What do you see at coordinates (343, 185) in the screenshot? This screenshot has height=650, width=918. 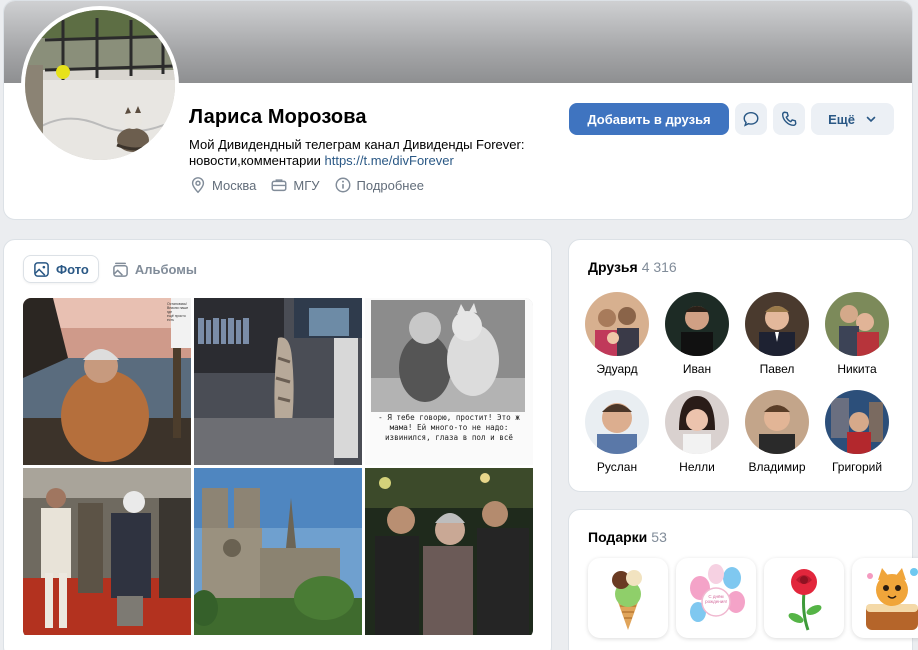 I see `info-icon` at bounding box center [343, 185].